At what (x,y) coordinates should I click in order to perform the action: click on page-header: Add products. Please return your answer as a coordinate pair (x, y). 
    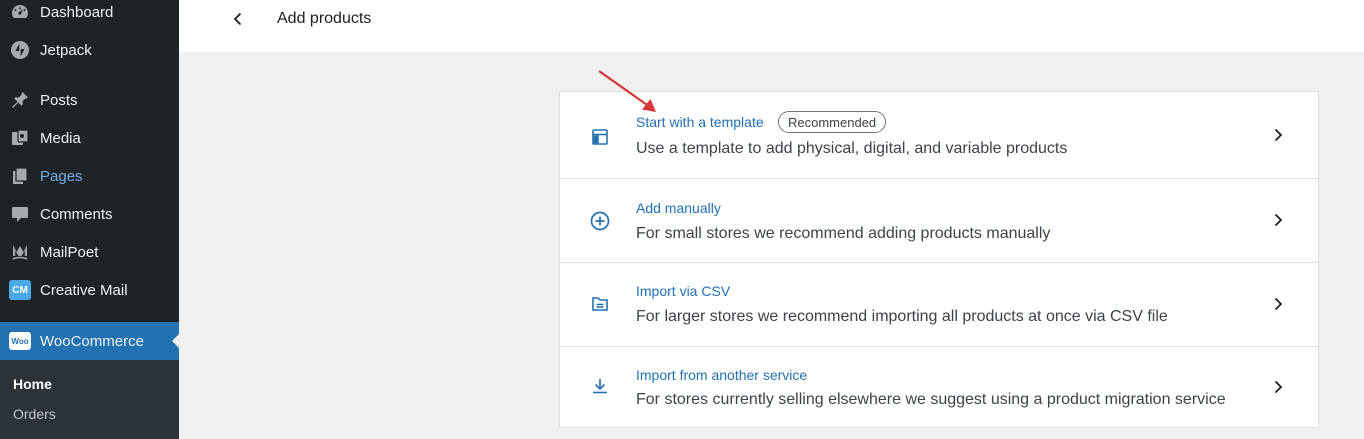
    Looking at the image, I should click on (771, 26).